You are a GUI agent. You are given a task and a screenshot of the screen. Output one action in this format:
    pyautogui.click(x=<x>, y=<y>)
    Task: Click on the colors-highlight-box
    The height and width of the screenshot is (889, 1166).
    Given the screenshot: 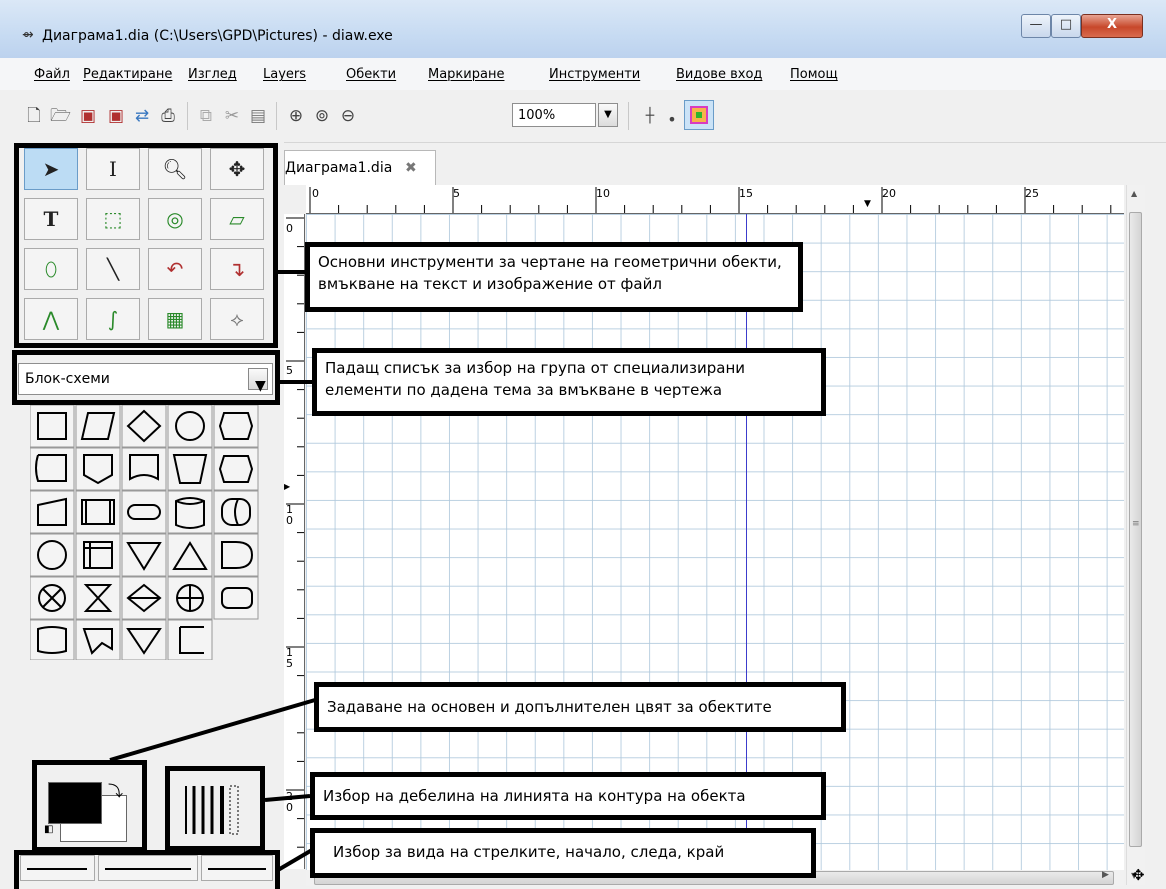 What is the action you would take?
    pyautogui.click(x=89, y=806)
    